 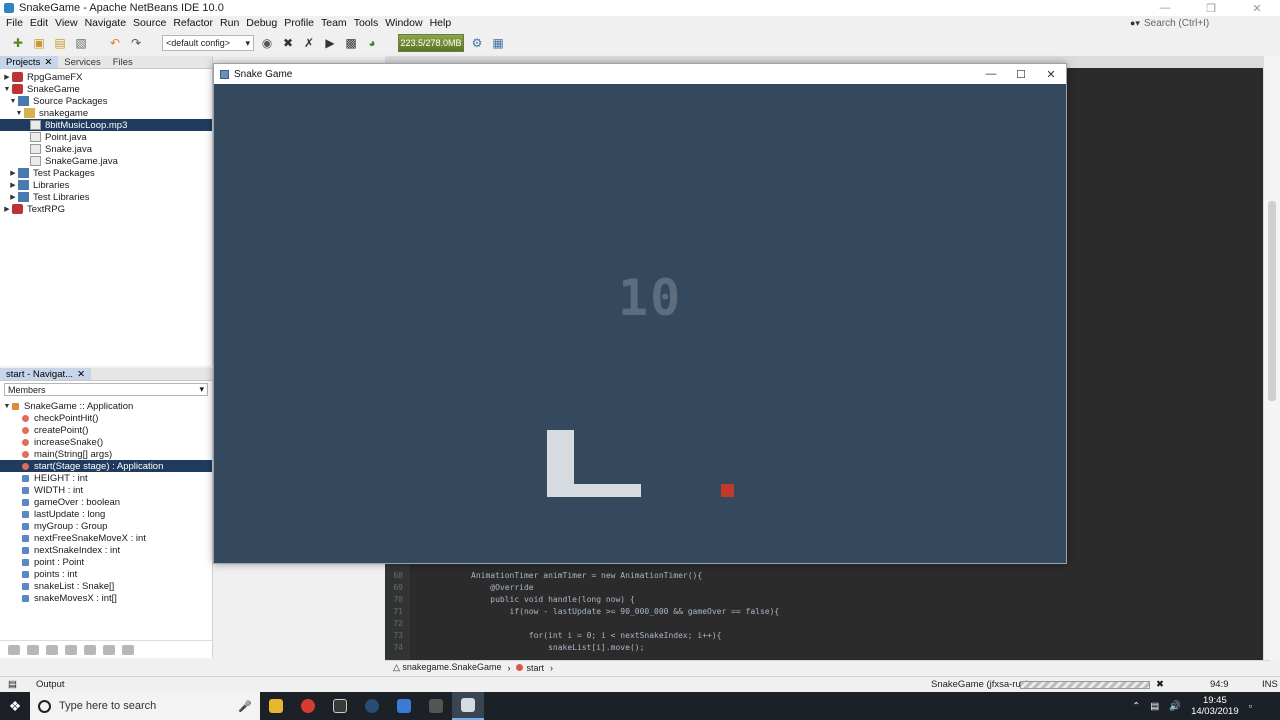 What do you see at coordinates (82, 62) in the screenshot?
I see `tab-services: Services` at bounding box center [82, 62].